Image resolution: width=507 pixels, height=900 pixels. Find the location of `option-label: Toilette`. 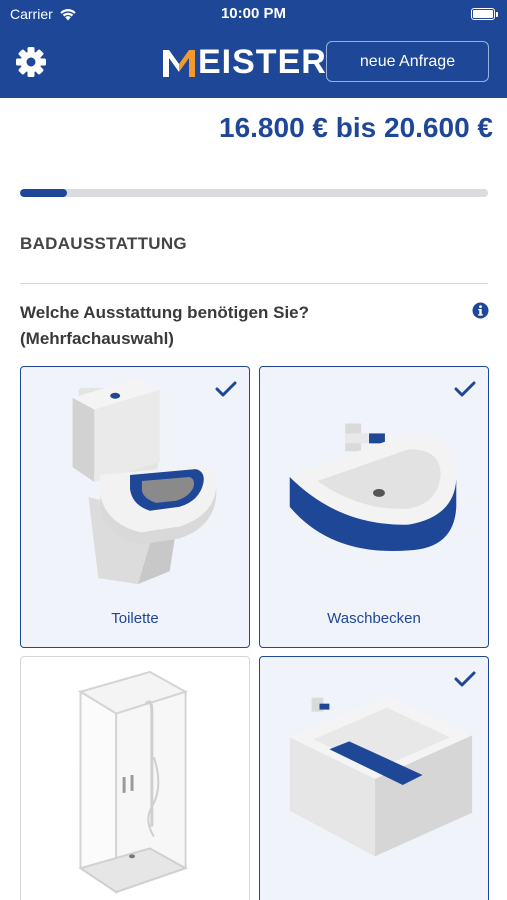

option-label: Toilette is located at coordinates (135, 618).